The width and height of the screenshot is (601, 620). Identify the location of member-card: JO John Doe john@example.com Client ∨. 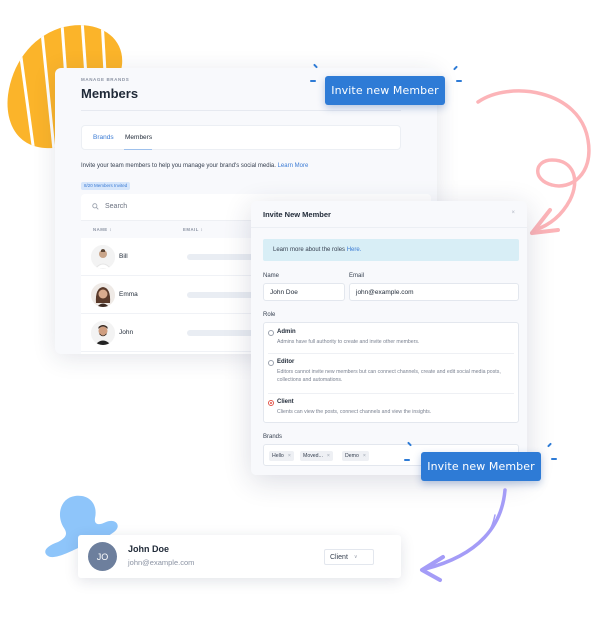
(239, 556).